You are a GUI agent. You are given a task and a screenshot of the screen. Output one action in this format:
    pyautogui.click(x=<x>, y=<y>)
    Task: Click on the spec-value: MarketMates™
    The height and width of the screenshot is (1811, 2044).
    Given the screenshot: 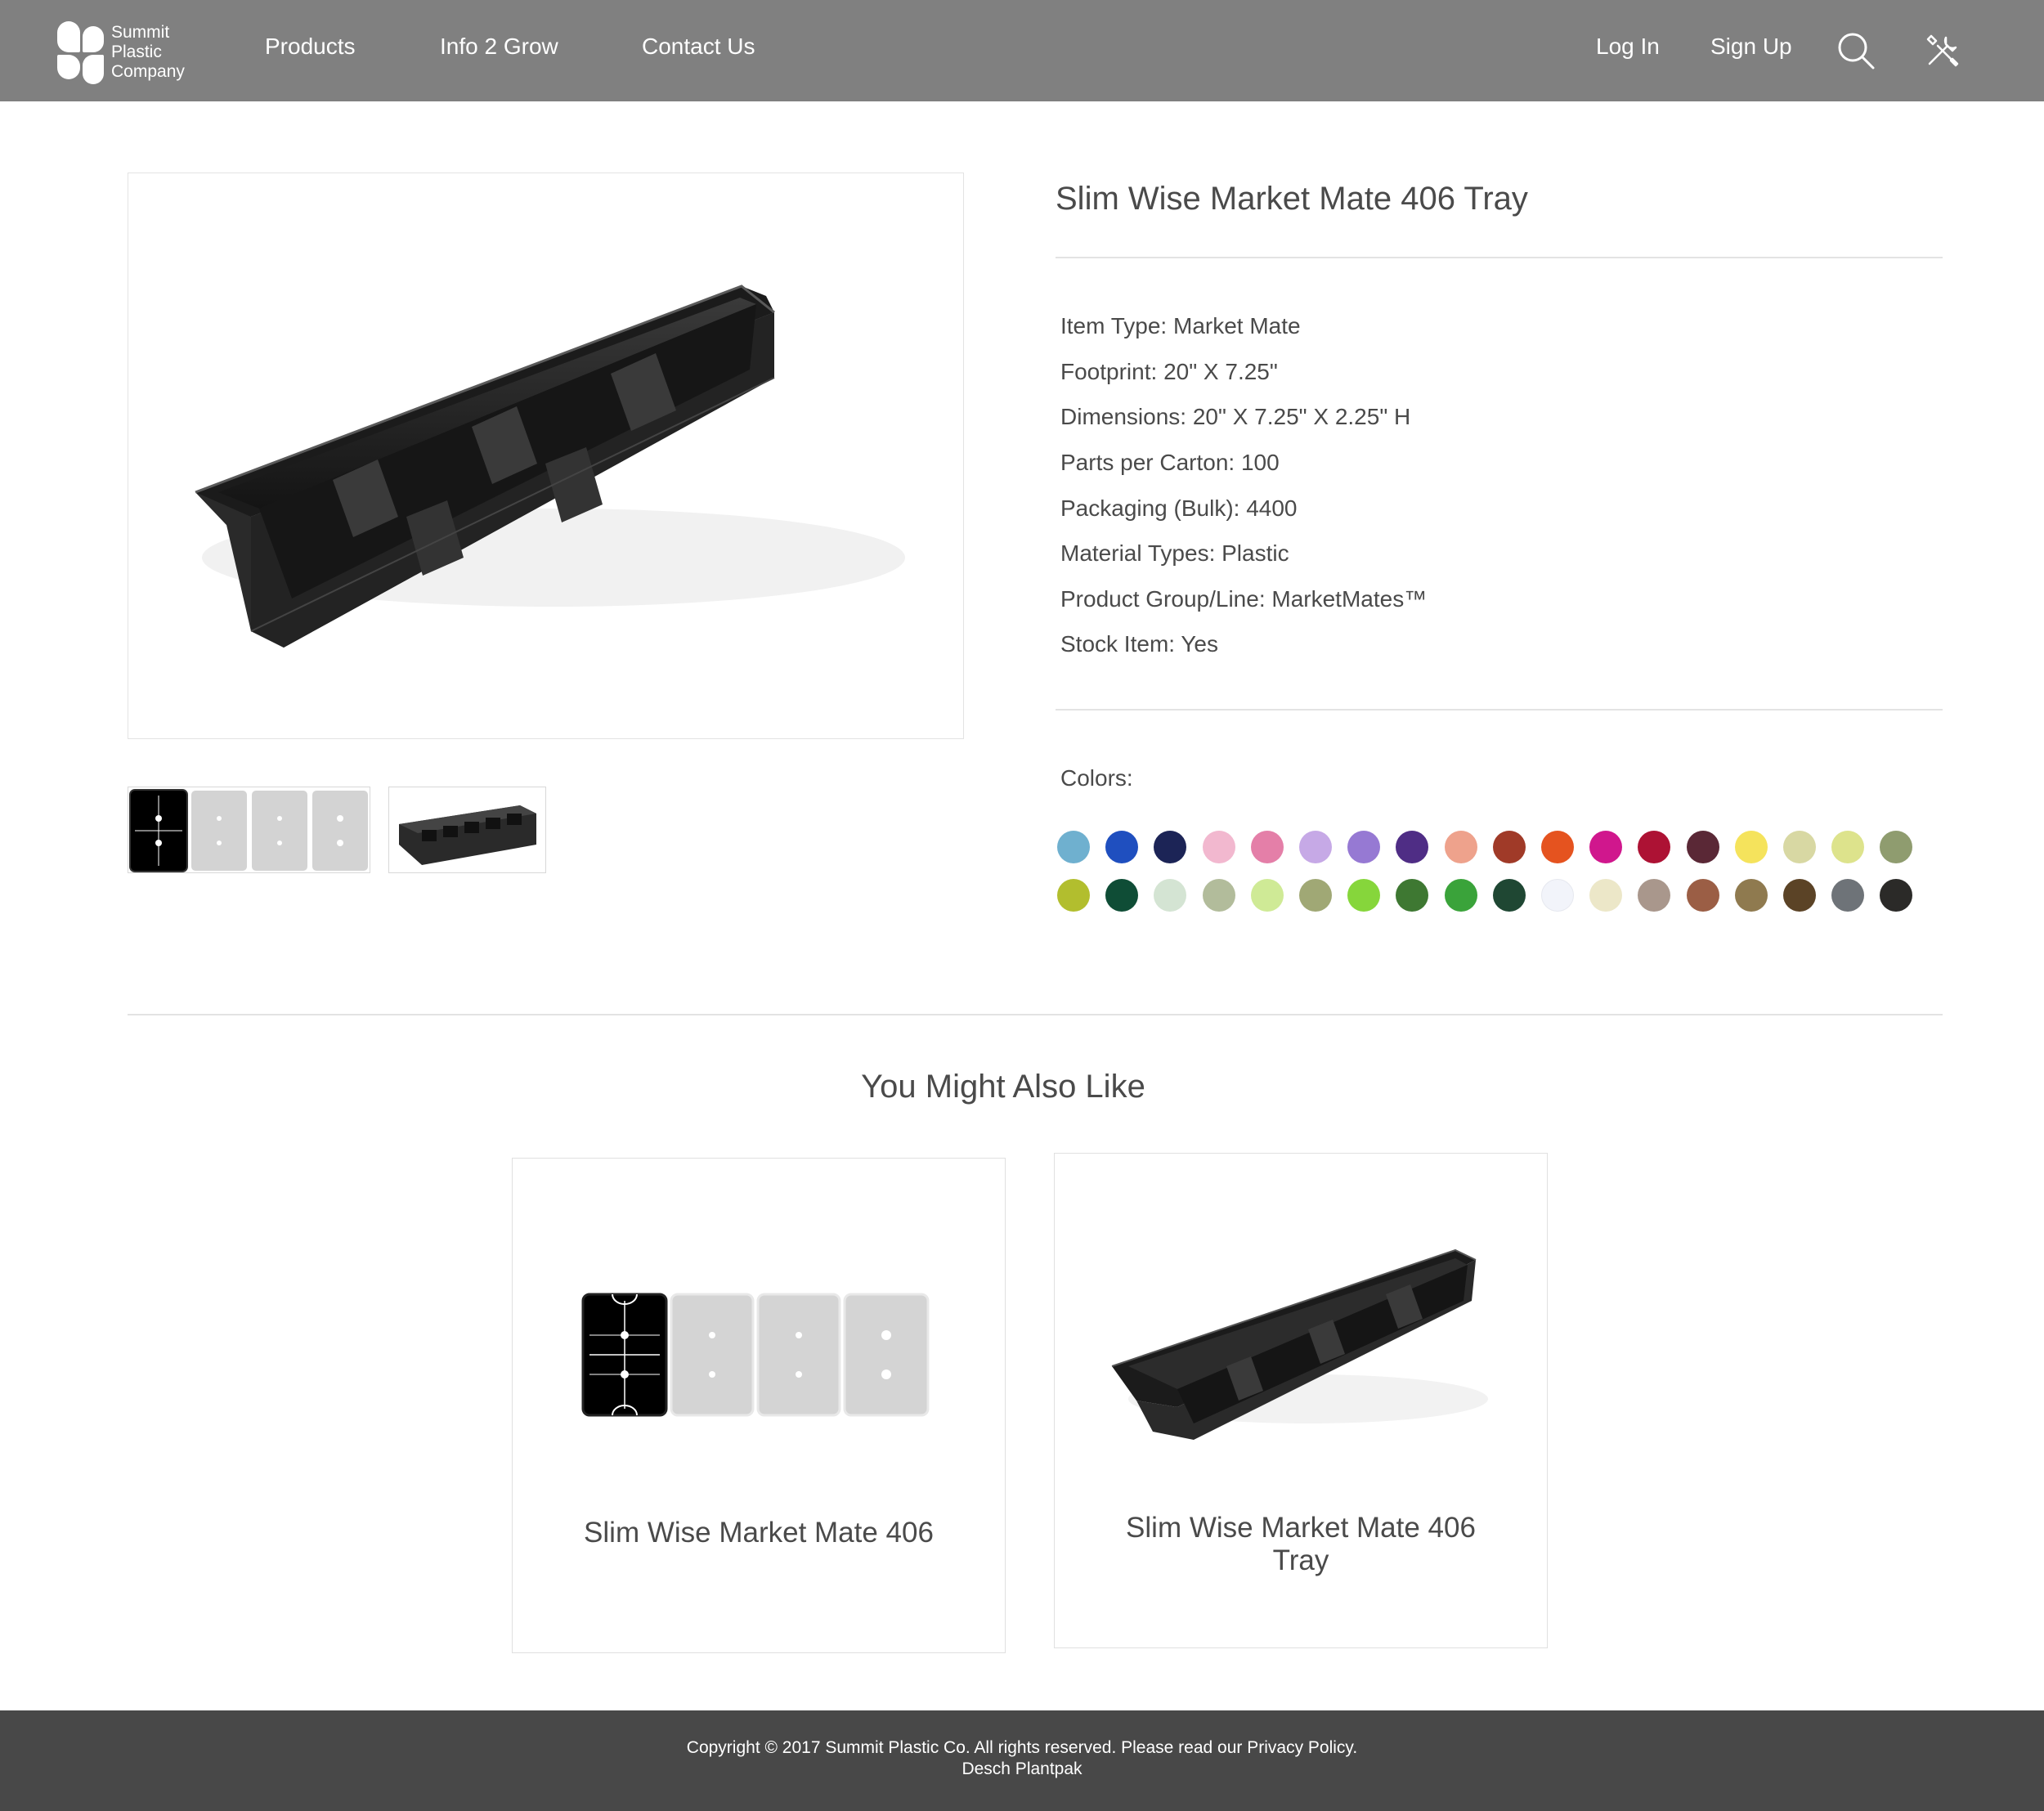 What is the action you would take?
    pyautogui.click(x=1350, y=599)
    